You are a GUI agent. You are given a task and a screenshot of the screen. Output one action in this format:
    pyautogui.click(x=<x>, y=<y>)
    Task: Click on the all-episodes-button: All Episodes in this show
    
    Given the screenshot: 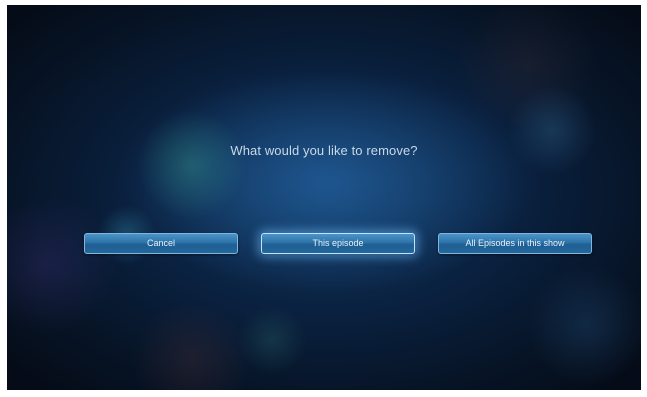 What is the action you would take?
    pyautogui.click(x=515, y=243)
    